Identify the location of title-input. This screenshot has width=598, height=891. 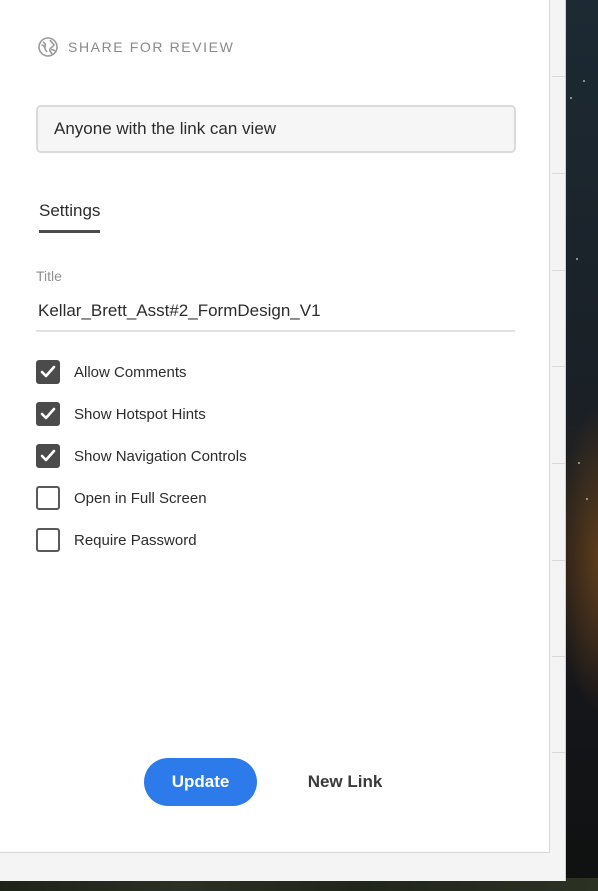
(275, 312).